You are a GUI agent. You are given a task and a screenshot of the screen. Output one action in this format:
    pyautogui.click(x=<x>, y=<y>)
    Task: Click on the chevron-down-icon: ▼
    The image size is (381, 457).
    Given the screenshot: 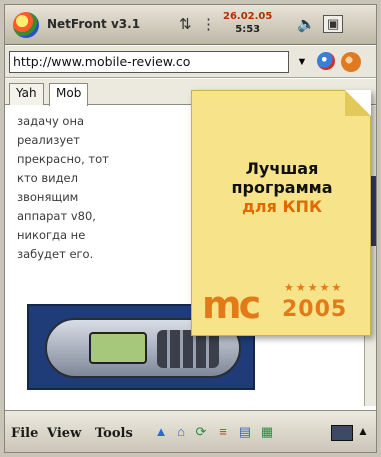 What is the action you would take?
    pyautogui.click(x=302, y=62)
    